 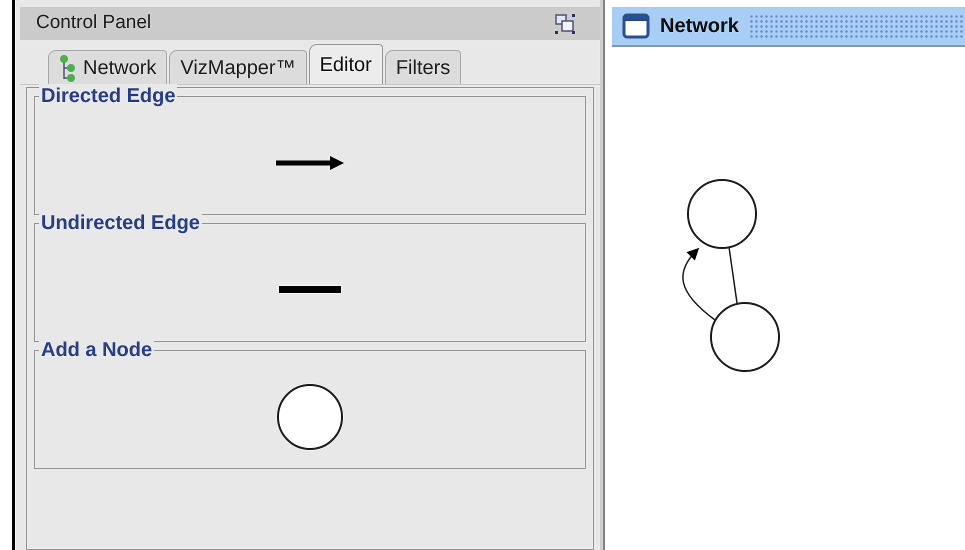 What do you see at coordinates (120, 223) in the screenshot?
I see `section-title: Undirected Edge` at bounding box center [120, 223].